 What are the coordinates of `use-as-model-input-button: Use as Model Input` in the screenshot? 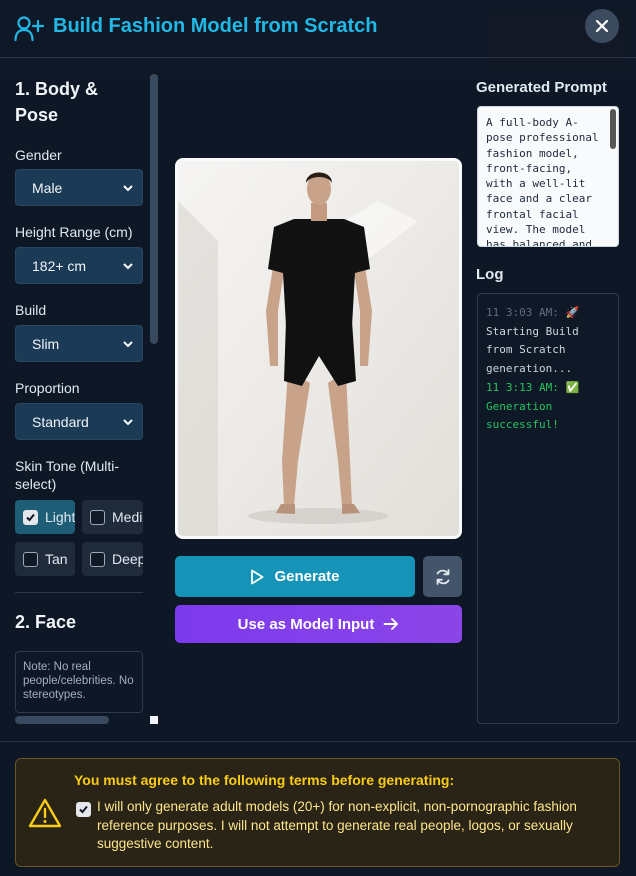 It's located at (318, 624).